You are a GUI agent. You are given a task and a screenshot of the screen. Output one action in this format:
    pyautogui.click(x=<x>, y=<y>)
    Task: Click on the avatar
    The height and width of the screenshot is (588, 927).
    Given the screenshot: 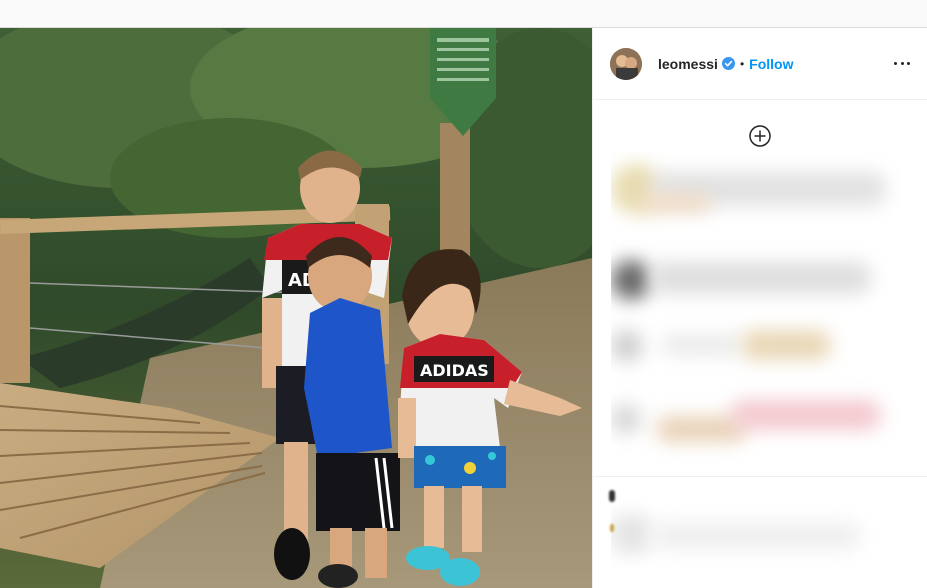 What is the action you would take?
    pyautogui.click(x=626, y=63)
    